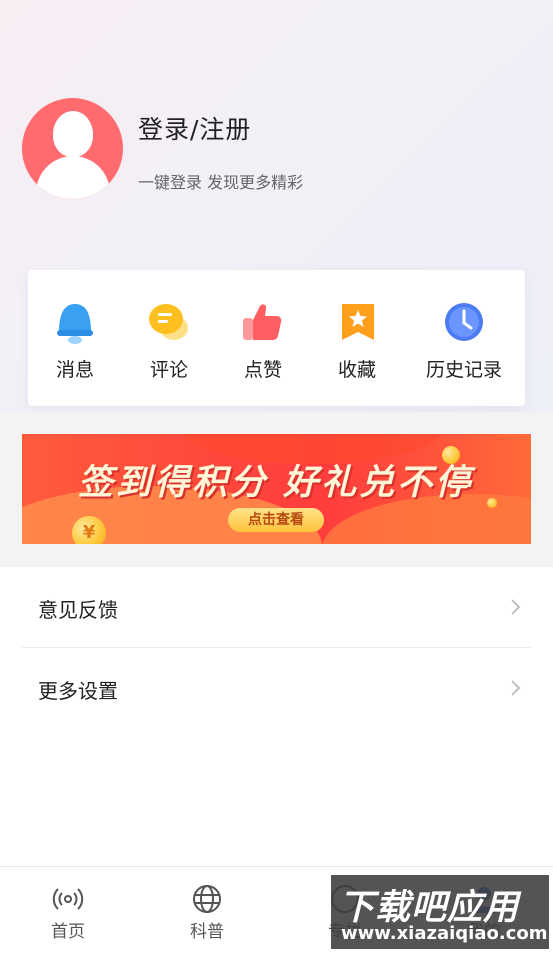 The image size is (553, 953). Describe the element at coordinates (444, 933) in the screenshot. I see `watermark-url: www.xiazaiqiao.com` at that location.